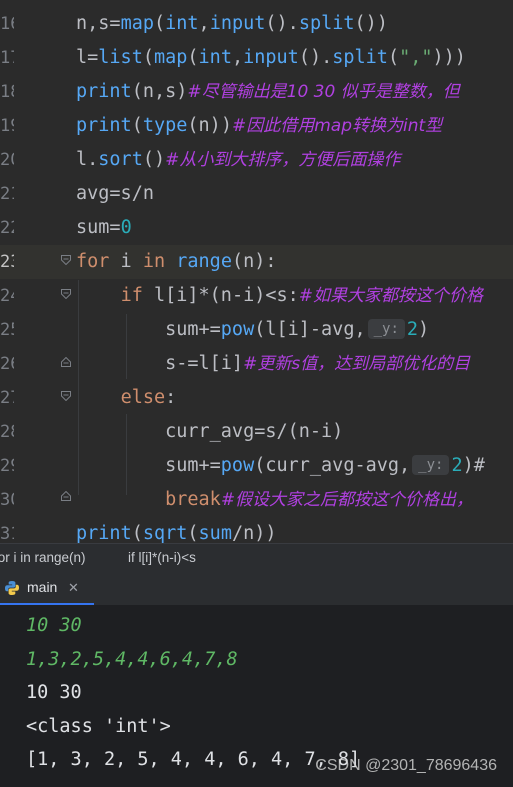 The height and width of the screenshot is (787, 513). I want to click on close-icon: ✕, so click(73, 588).